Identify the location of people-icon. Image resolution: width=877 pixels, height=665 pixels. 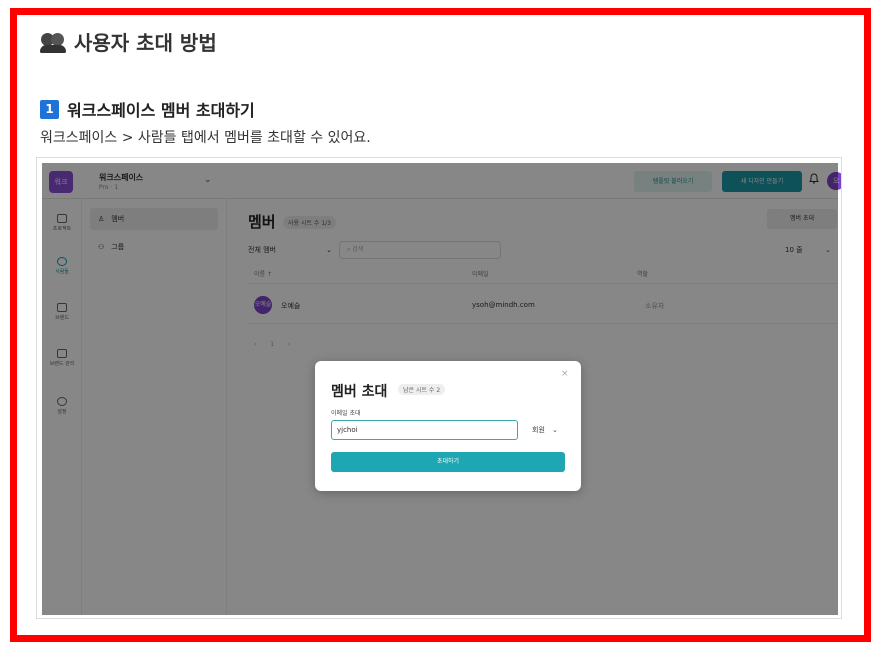
(53, 42).